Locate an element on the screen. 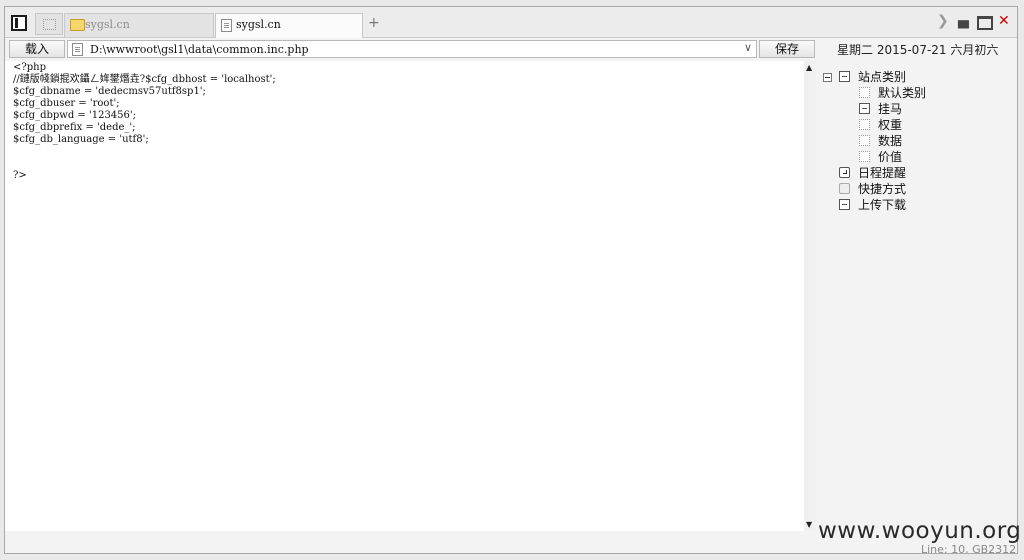 Image resolution: width=1024 pixels, height=560 pixels. tab-site-folder: sygsl.cn is located at coordinates (139, 25).